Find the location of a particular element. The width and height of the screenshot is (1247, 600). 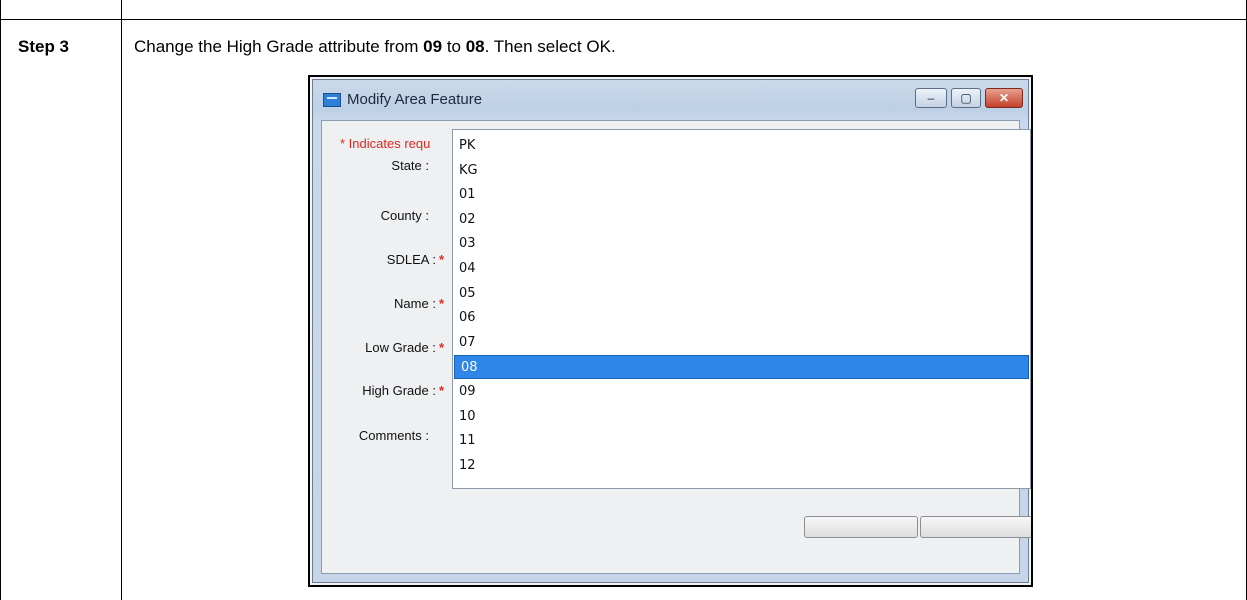

field-label-comments: Comments : is located at coordinates (393, 435).